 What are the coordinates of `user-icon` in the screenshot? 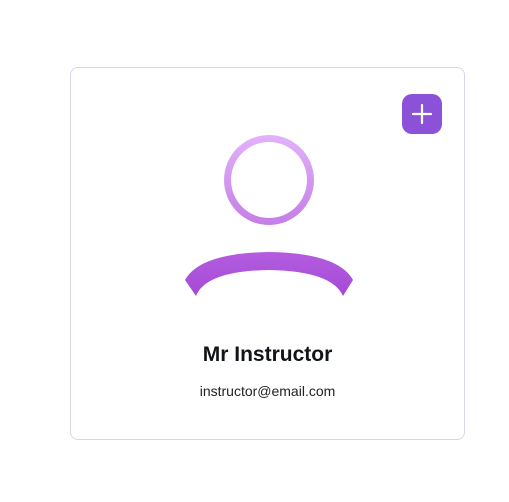 It's located at (269, 215).